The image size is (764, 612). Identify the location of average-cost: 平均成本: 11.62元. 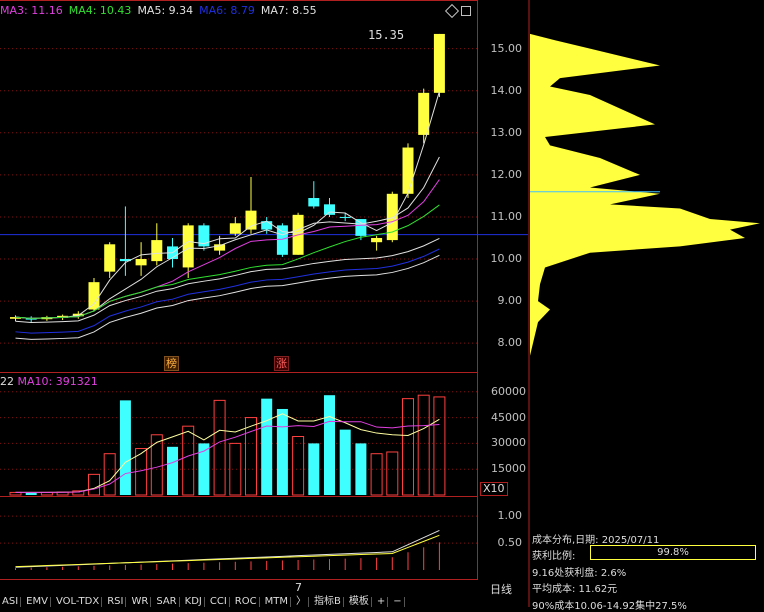
(575, 589).